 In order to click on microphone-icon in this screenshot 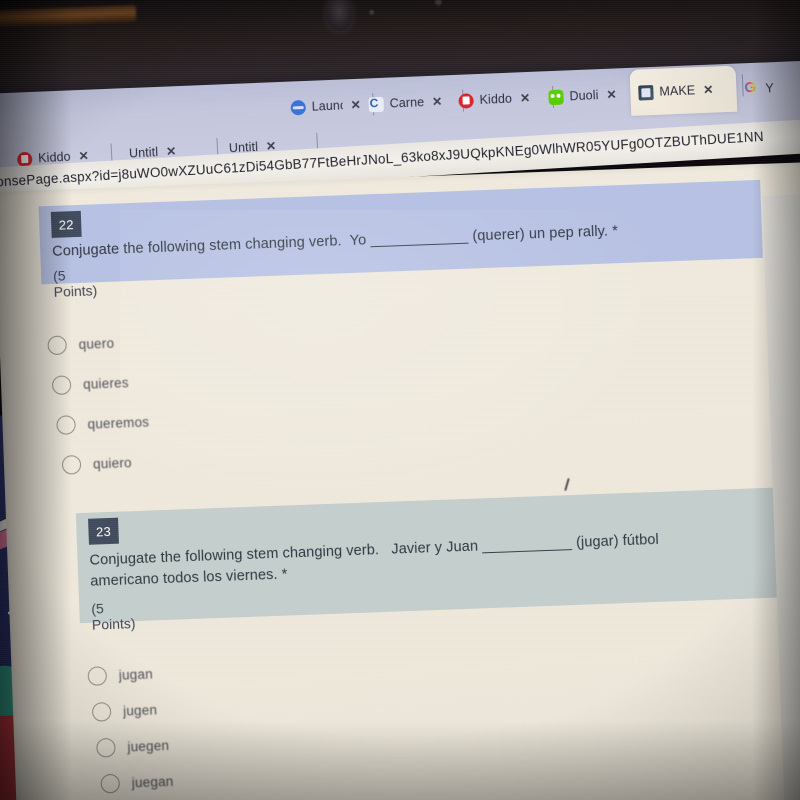, I will do `click(438, 3)`.